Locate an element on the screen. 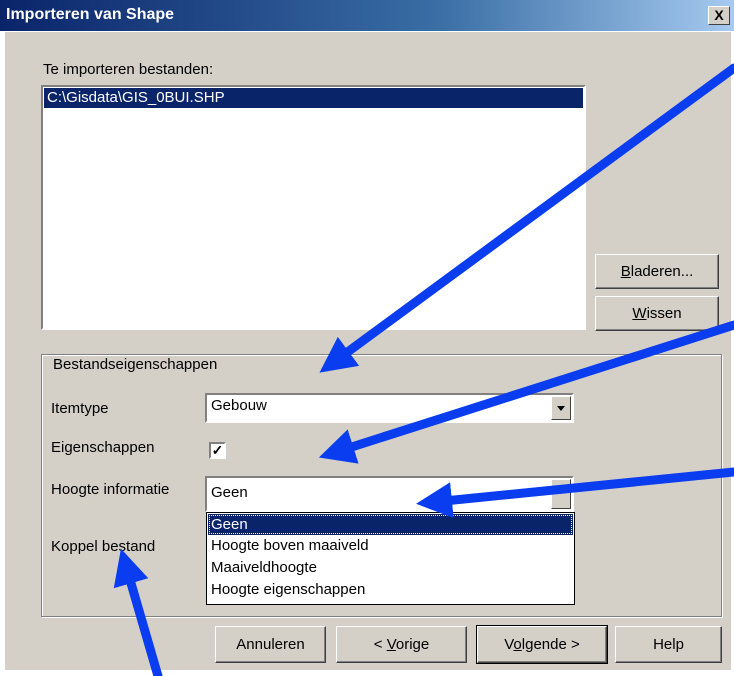  height-info-select: Geen is located at coordinates (389, 494).